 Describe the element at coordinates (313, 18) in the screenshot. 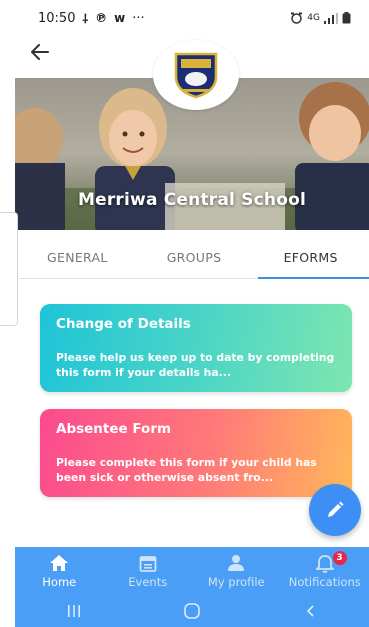

I see `network-type: 4G` at that location.